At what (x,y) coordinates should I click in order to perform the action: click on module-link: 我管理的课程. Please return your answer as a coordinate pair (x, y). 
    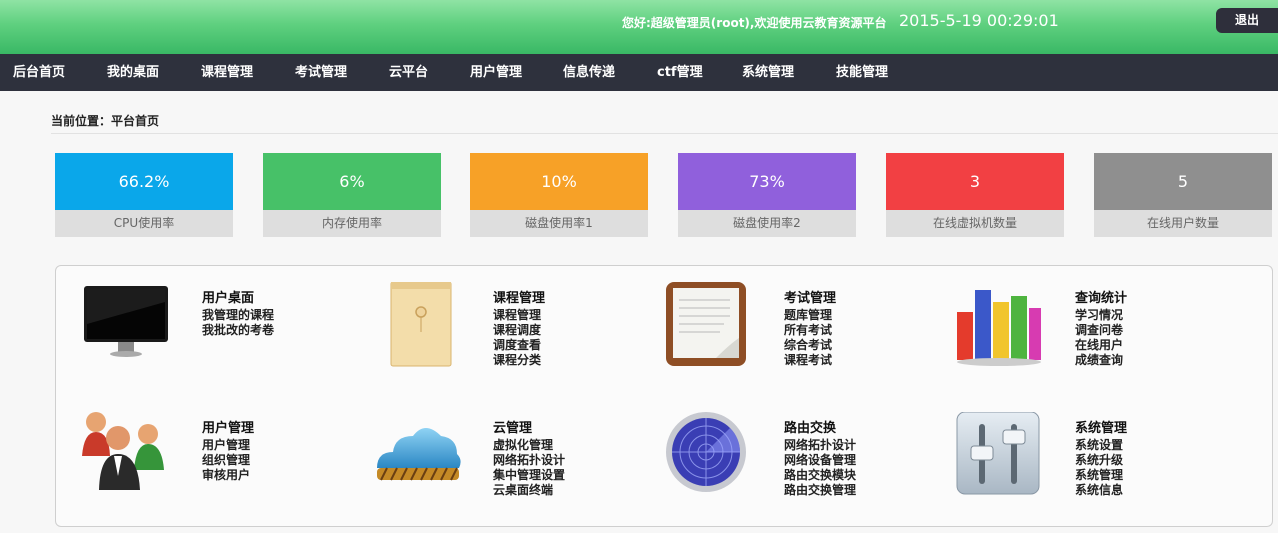
    Looking at the image, I should click on (238, 315).